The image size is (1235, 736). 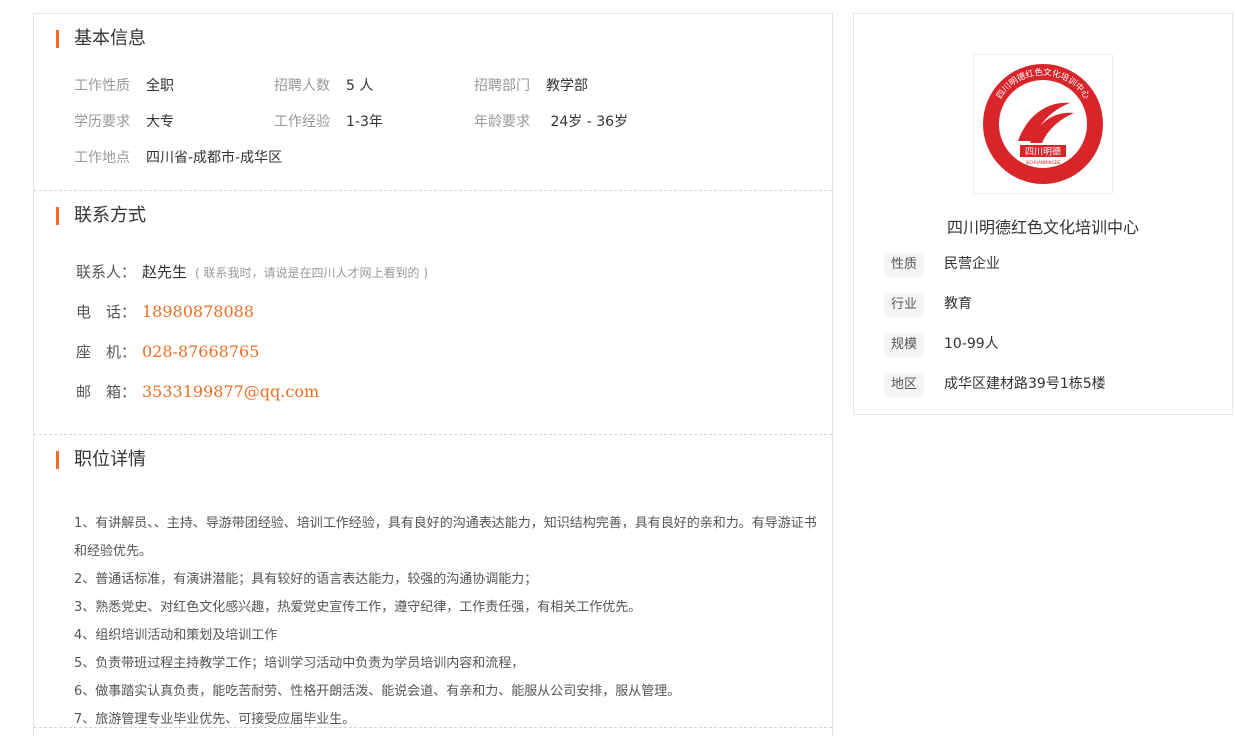 I want to click on info-item-location: 工作地点 四川省-成都市-成华区, so click(x=178, y=158).